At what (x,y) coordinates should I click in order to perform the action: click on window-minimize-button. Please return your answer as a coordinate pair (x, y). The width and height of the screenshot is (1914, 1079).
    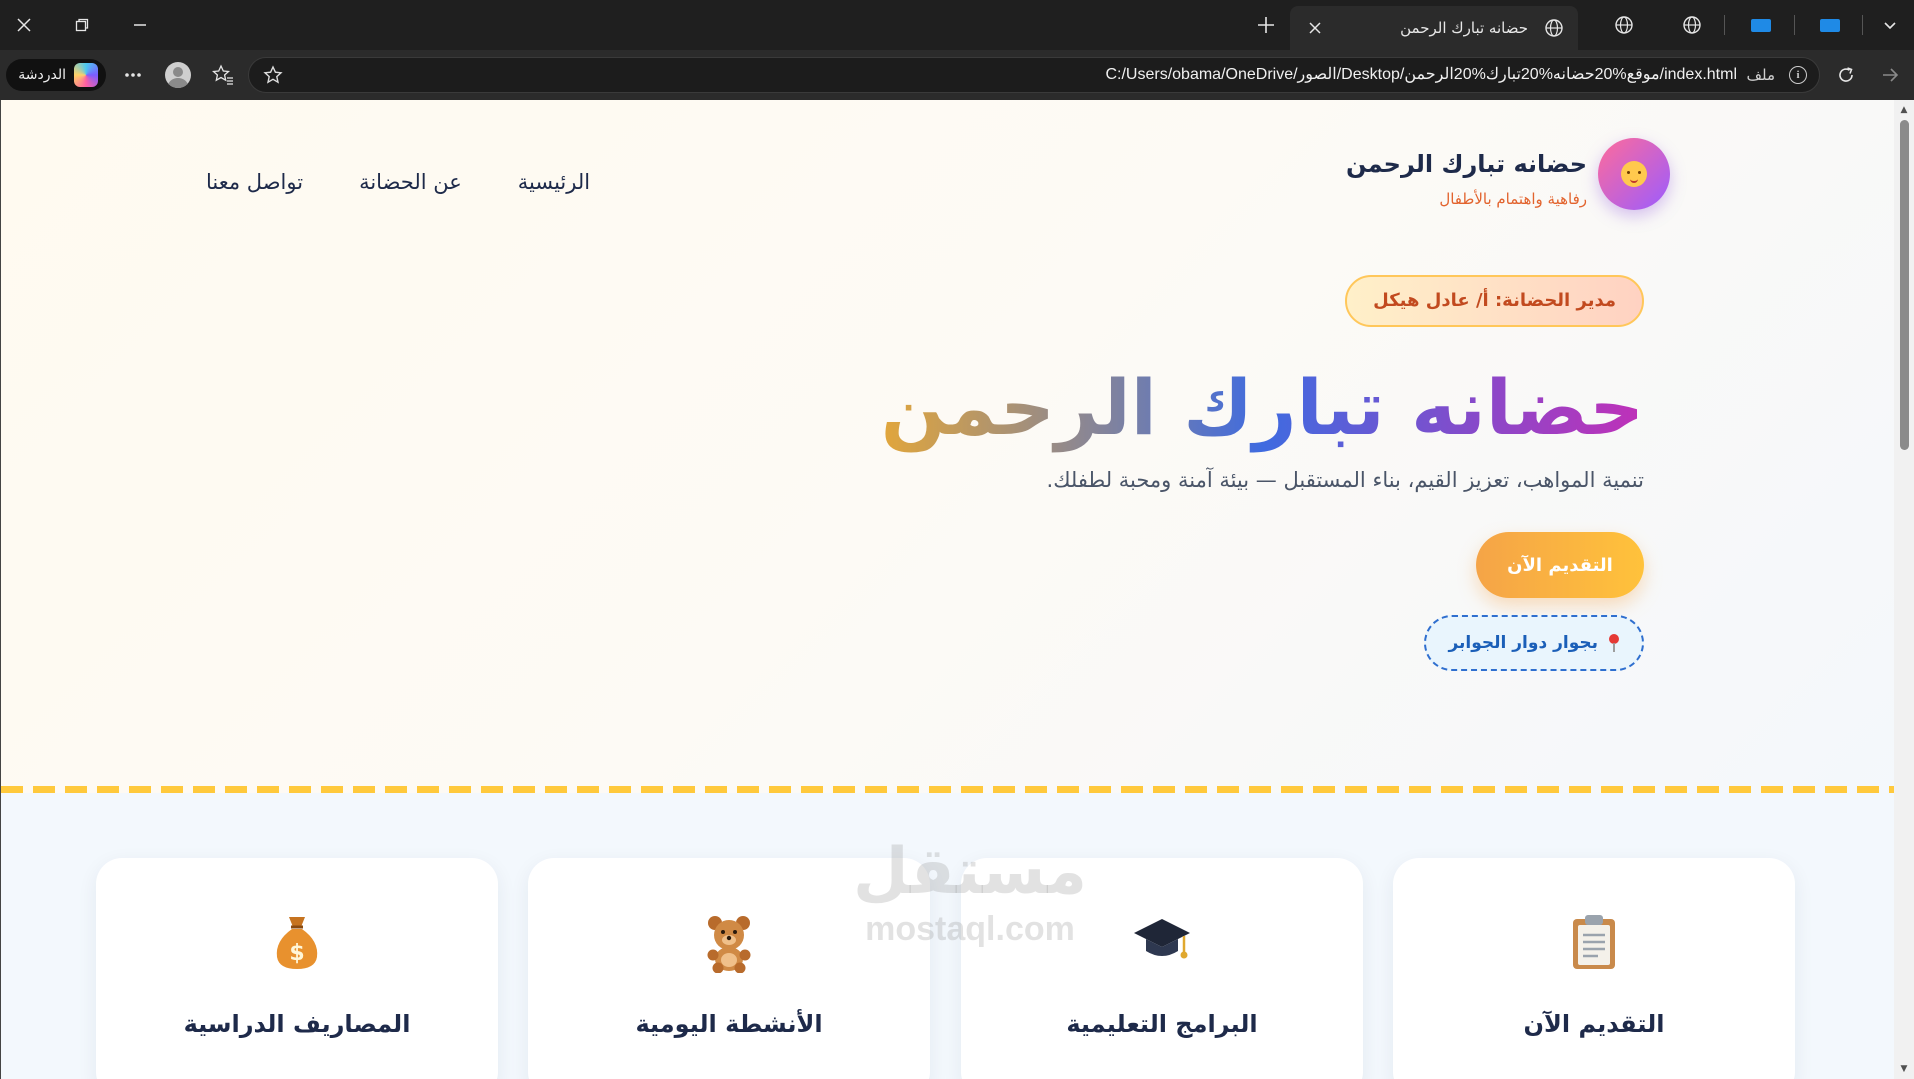
    Looking at the image, I should click on (140, 25).